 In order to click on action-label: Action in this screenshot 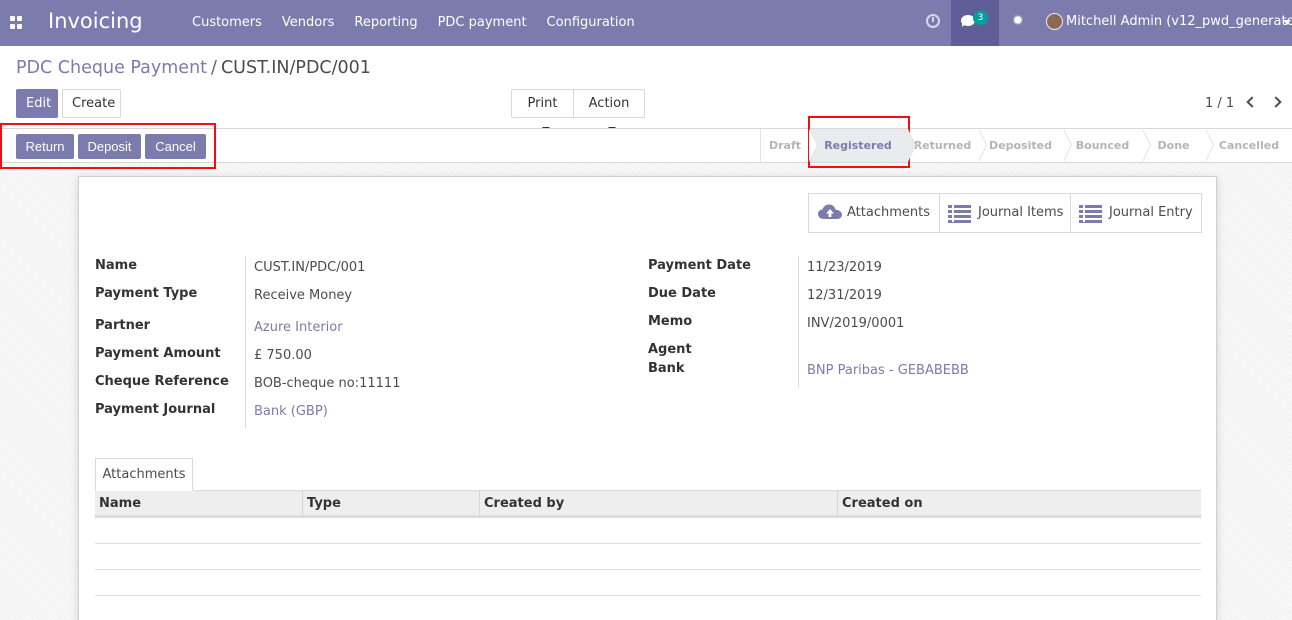, I will do `click(609, 103)`.